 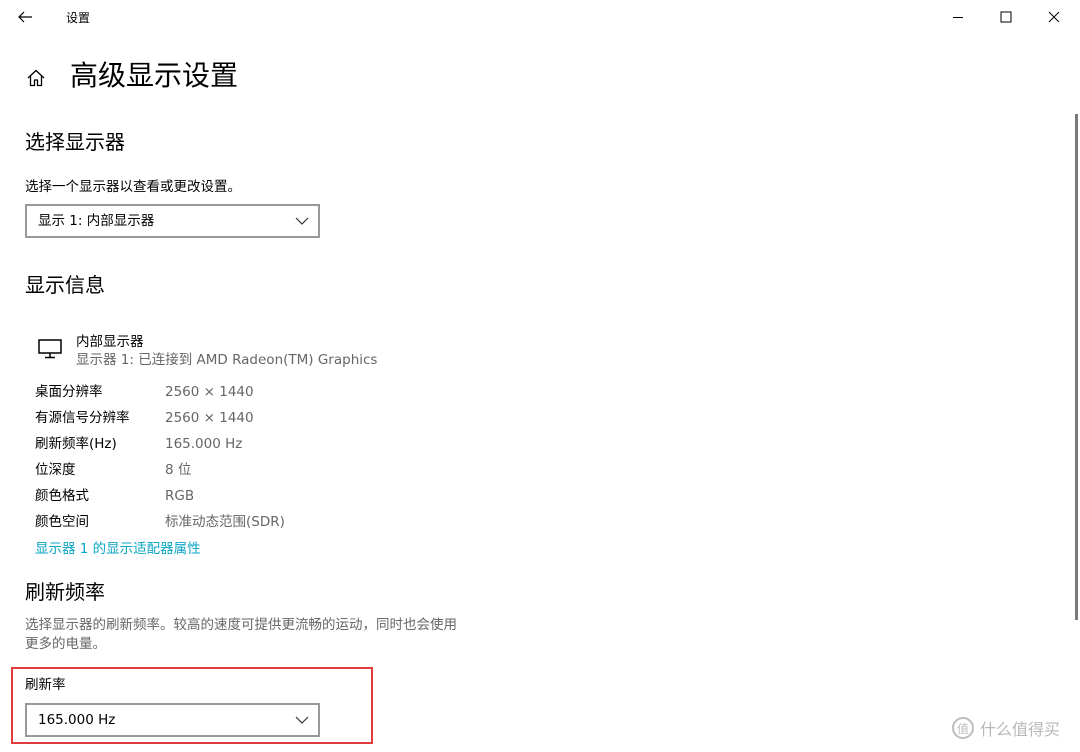 I want to click on watermark-text: 什么值得买, so click(x=1020, y=729).